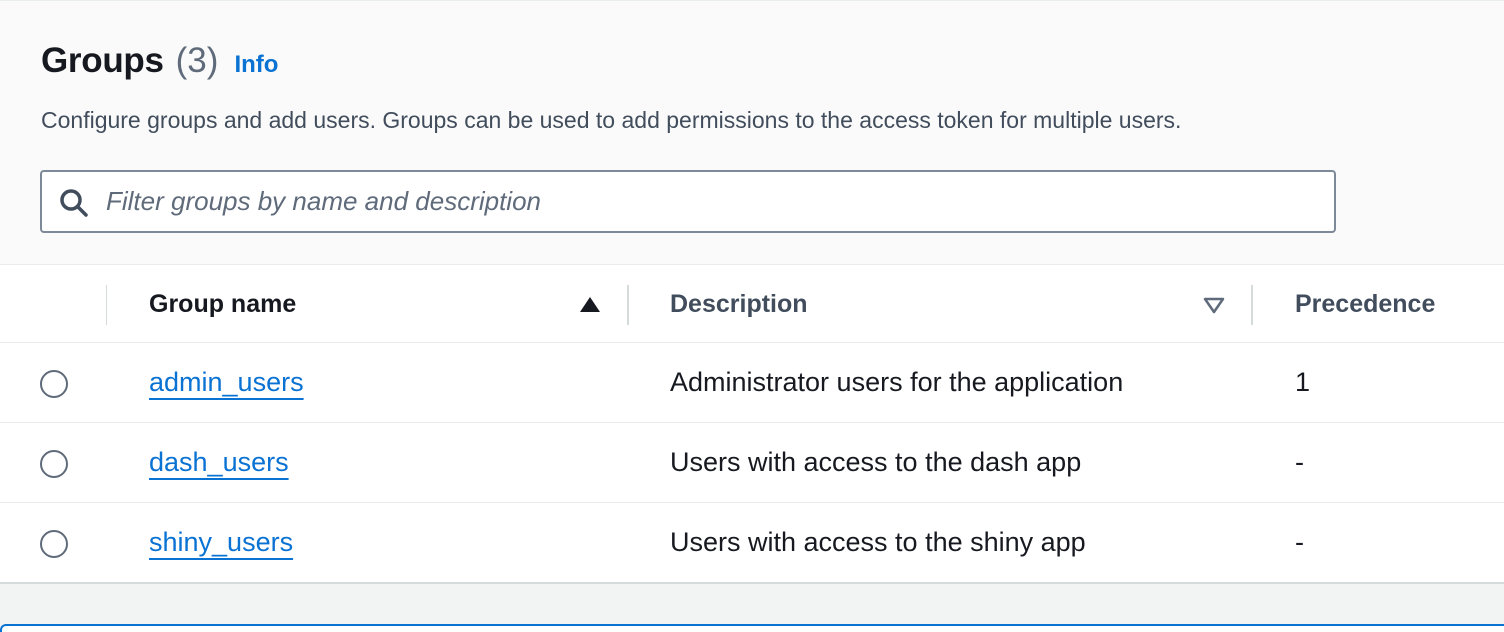  What do you see at coordinates (256, 65) in the screenshot?
I see `info-link: Info` at bounding box center [256, 65].